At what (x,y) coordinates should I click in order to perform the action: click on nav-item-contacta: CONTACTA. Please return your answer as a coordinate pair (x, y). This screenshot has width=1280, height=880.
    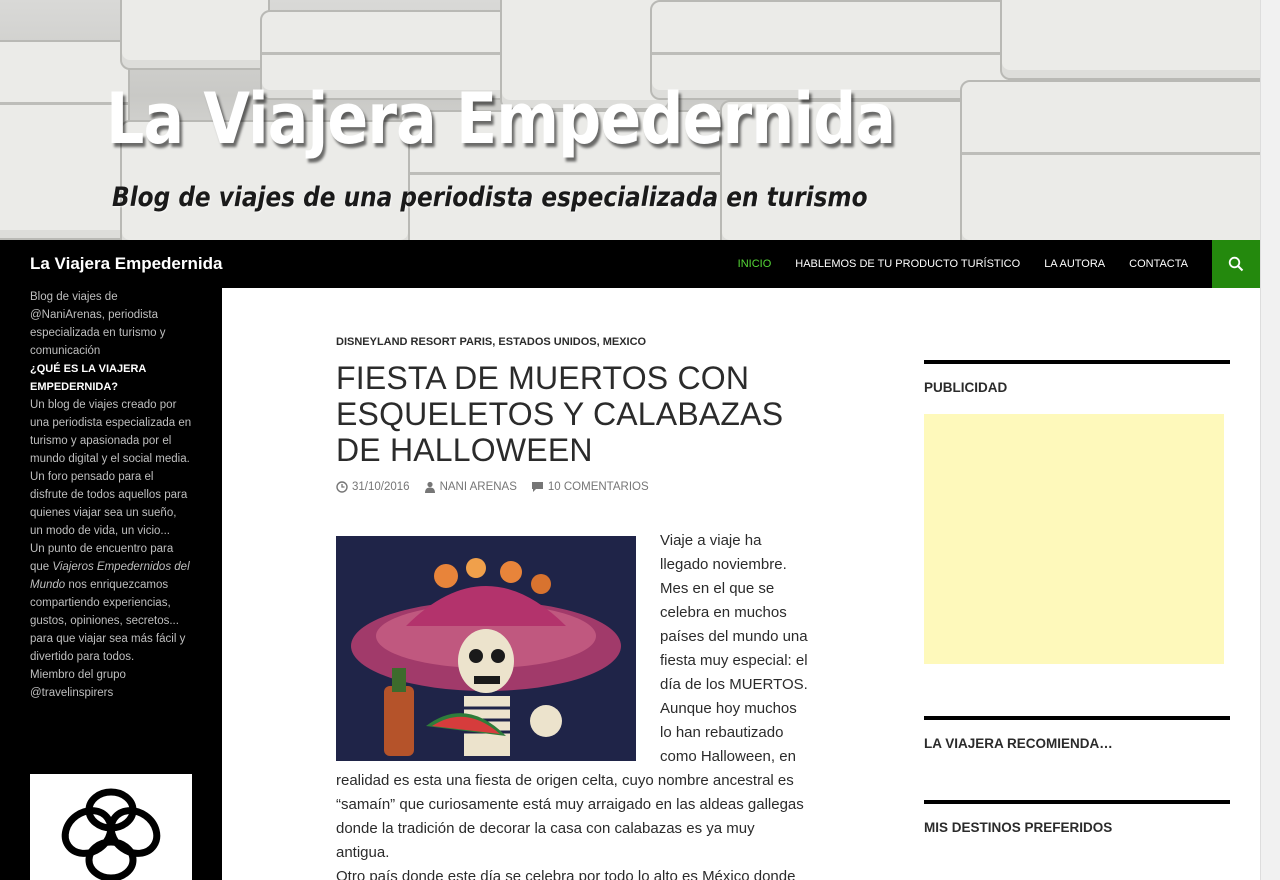
    Looking at the image, I should click on (1158, 264).